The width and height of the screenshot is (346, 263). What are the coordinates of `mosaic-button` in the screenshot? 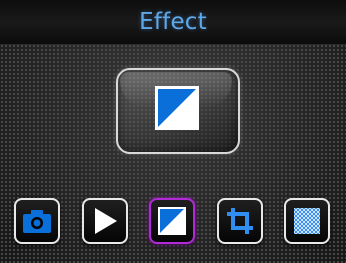 It's located at (307, 221).